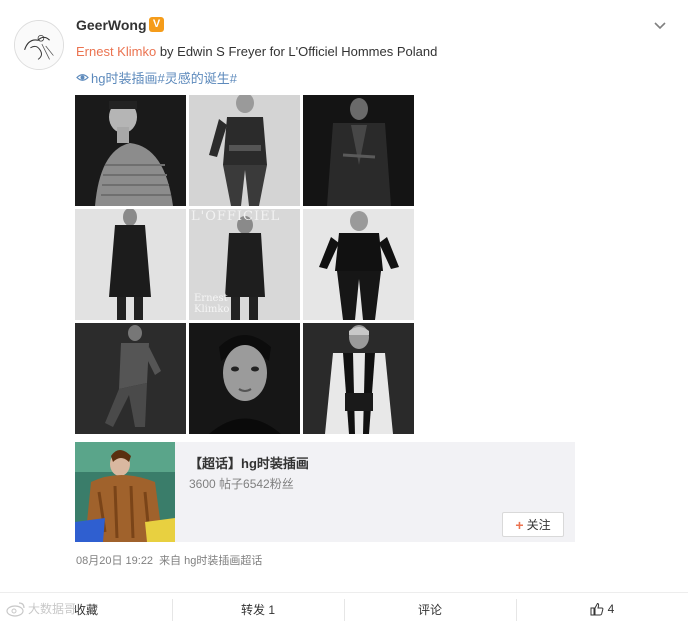  I want to click on chevron-down-icon, so click(660, 26).